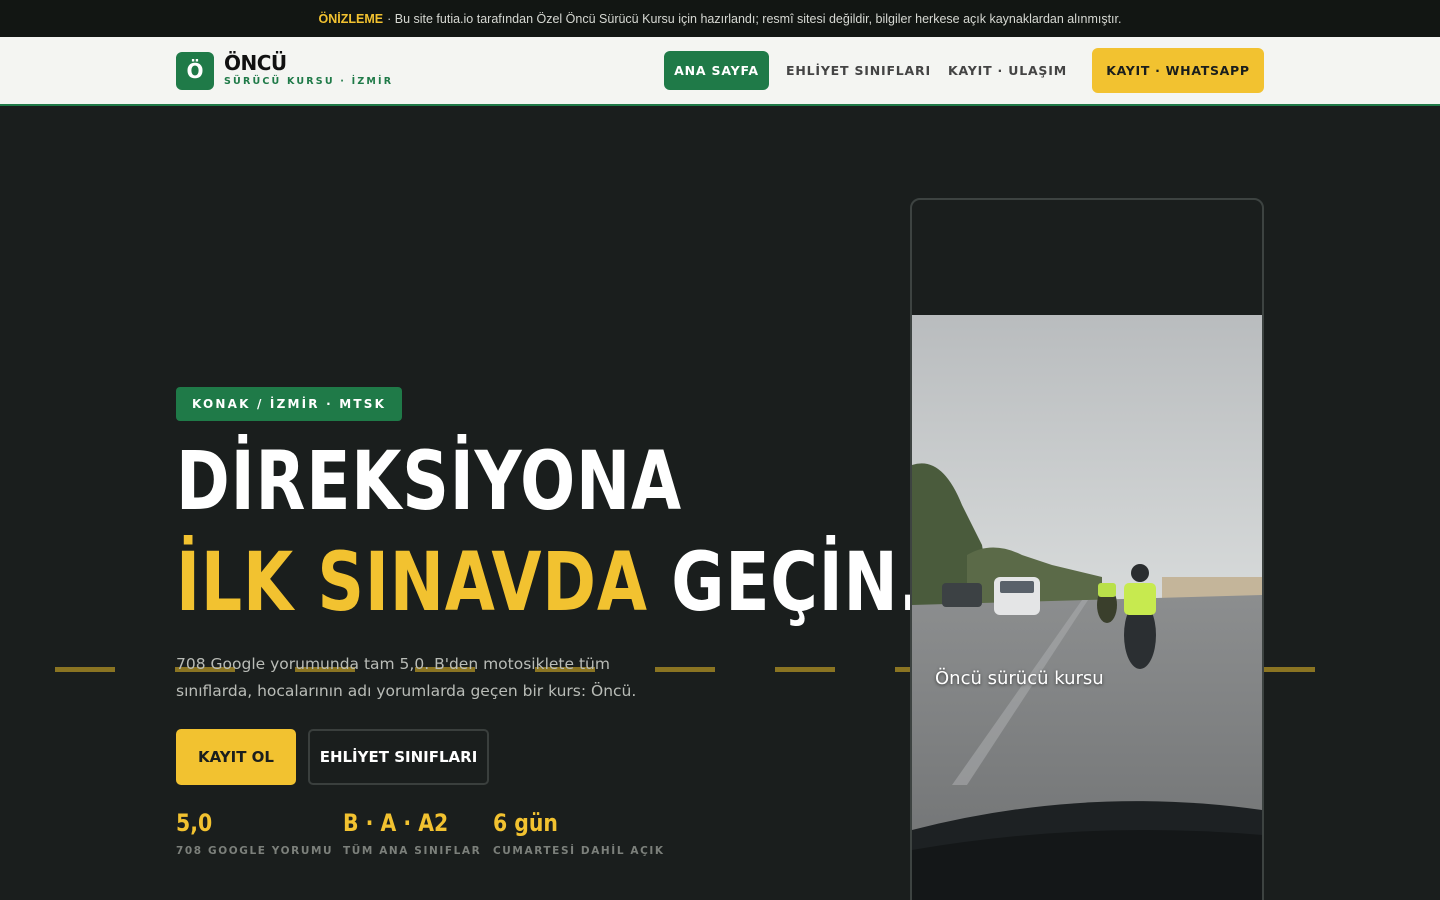 The image size is (1440, 900). Describe the element at coordinates (412, 583) in the screenshot. I see `headline-highlight: İLK SINAVDA` at that location.